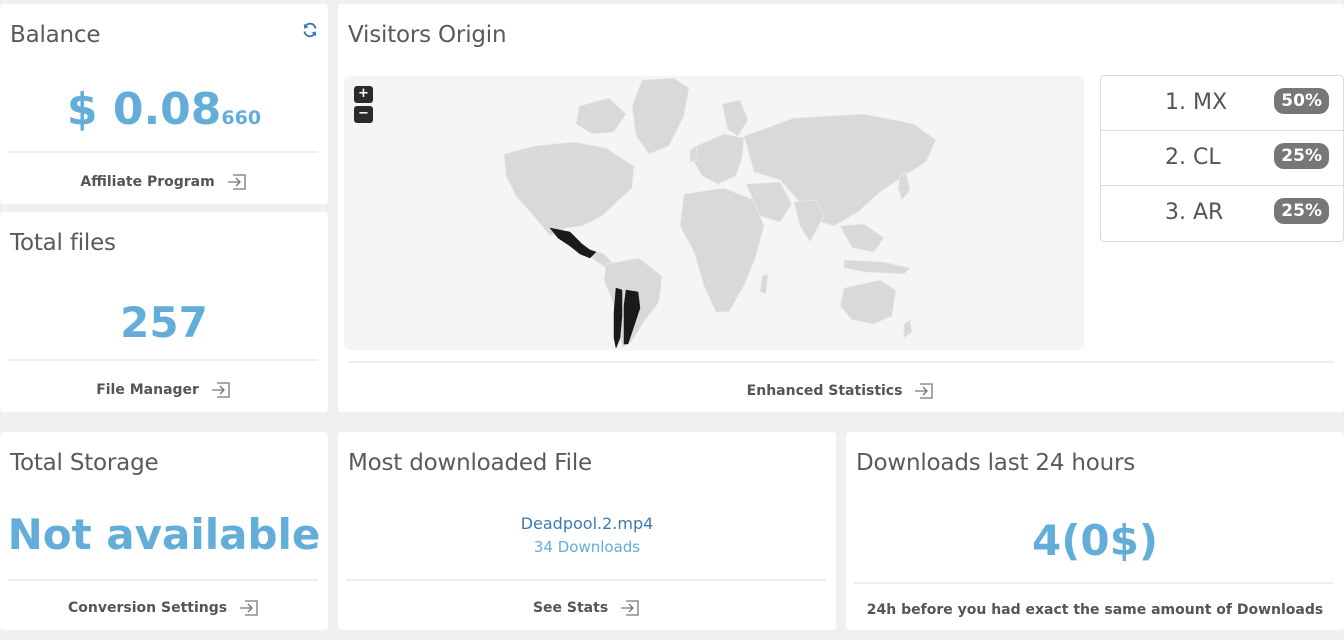 Image resolution: width=1344 pixels, height=640 pixels. What do you see at coordinates (1194, 212) in the screenshot?
I see `ranking-country: 3. AR` at bounding box center [1194, 212].